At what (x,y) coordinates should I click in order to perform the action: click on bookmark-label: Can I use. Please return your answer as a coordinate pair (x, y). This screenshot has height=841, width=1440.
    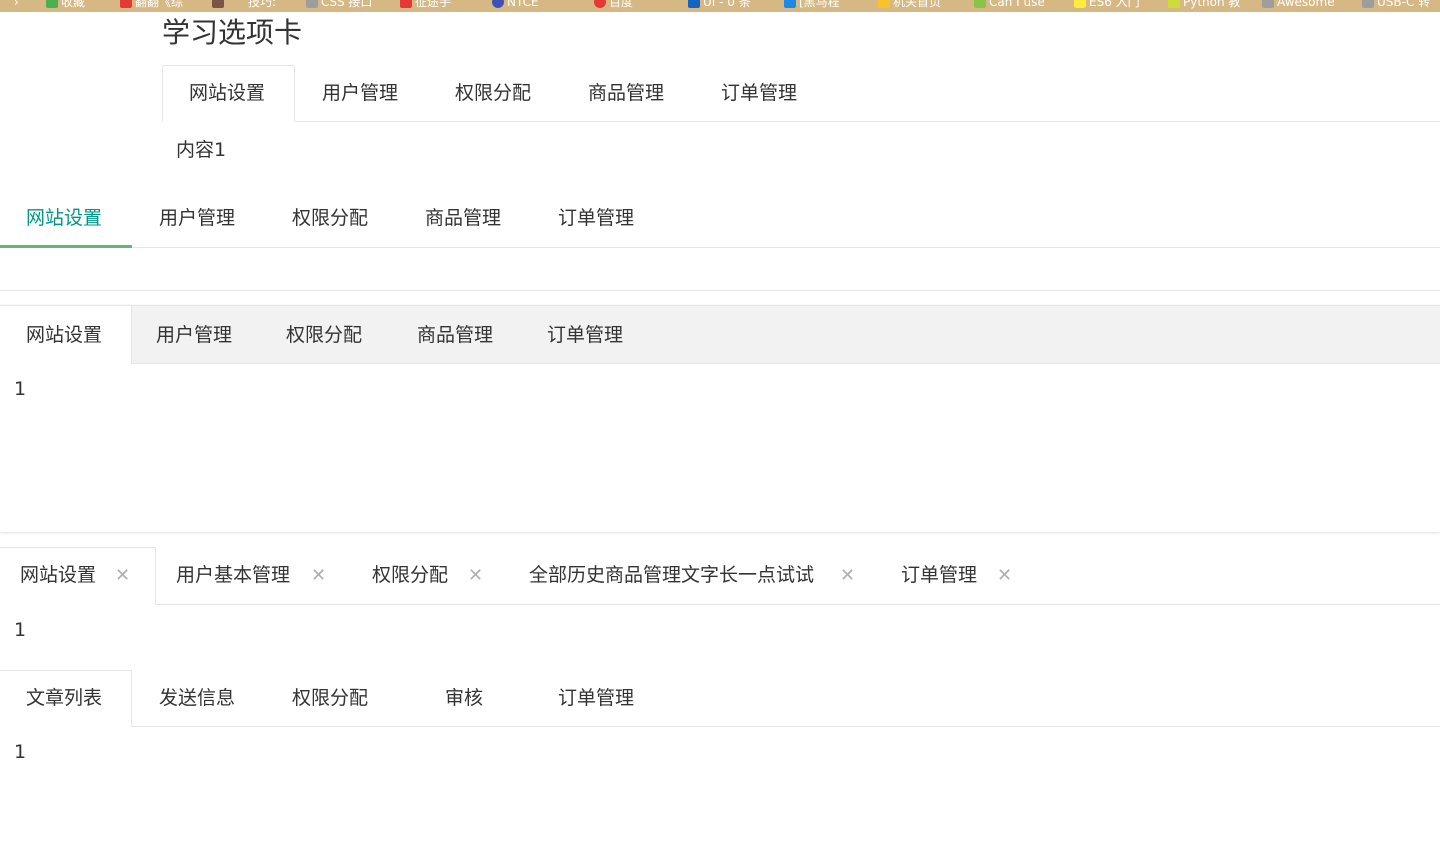
    Looking at the image, I should click on (1017, 4).